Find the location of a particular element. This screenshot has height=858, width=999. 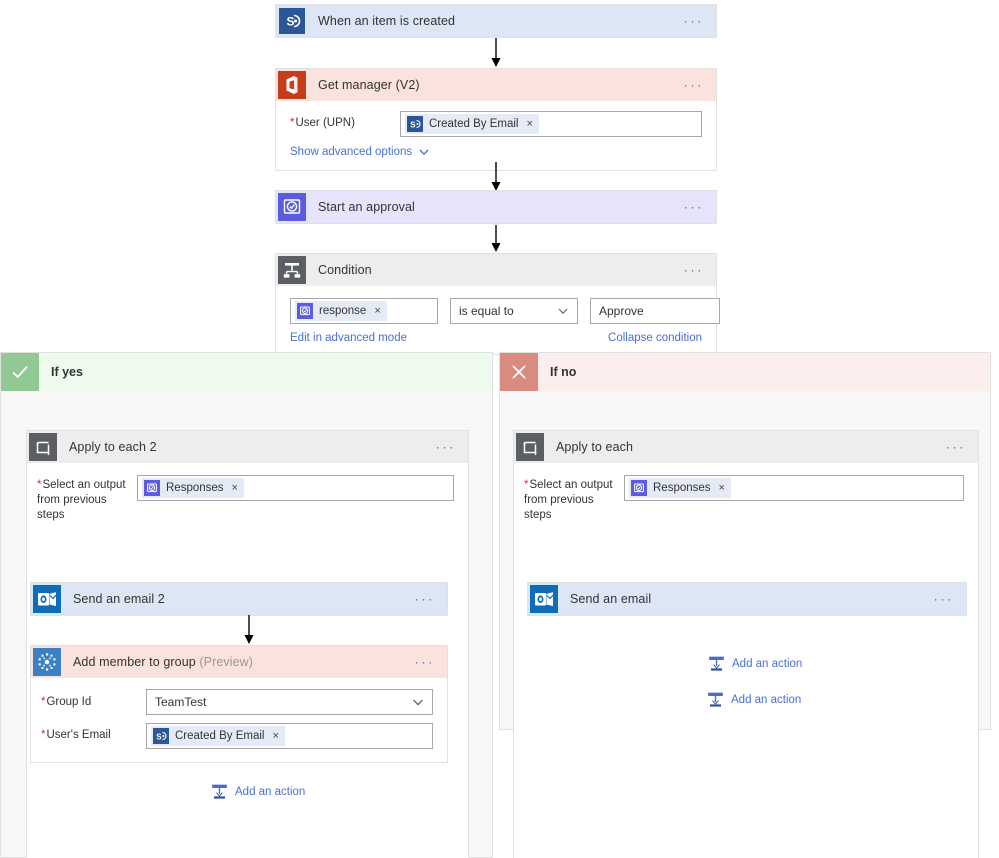

card-header-apply-to-each: Apply to each ··· is located at coordinates (746, 447).